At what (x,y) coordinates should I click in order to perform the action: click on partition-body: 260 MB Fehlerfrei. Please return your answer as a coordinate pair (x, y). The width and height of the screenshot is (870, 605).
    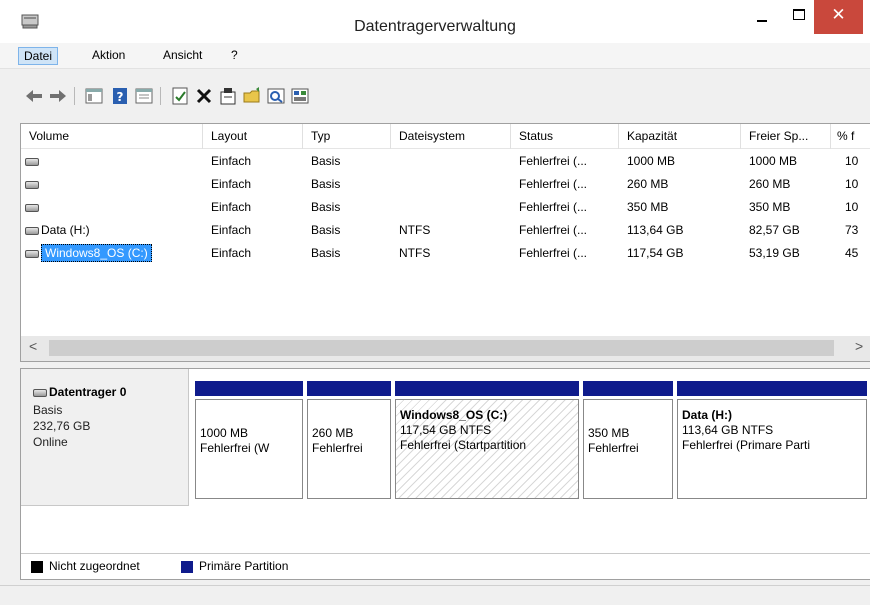
    Looking at the image, I should click on (349, 449).